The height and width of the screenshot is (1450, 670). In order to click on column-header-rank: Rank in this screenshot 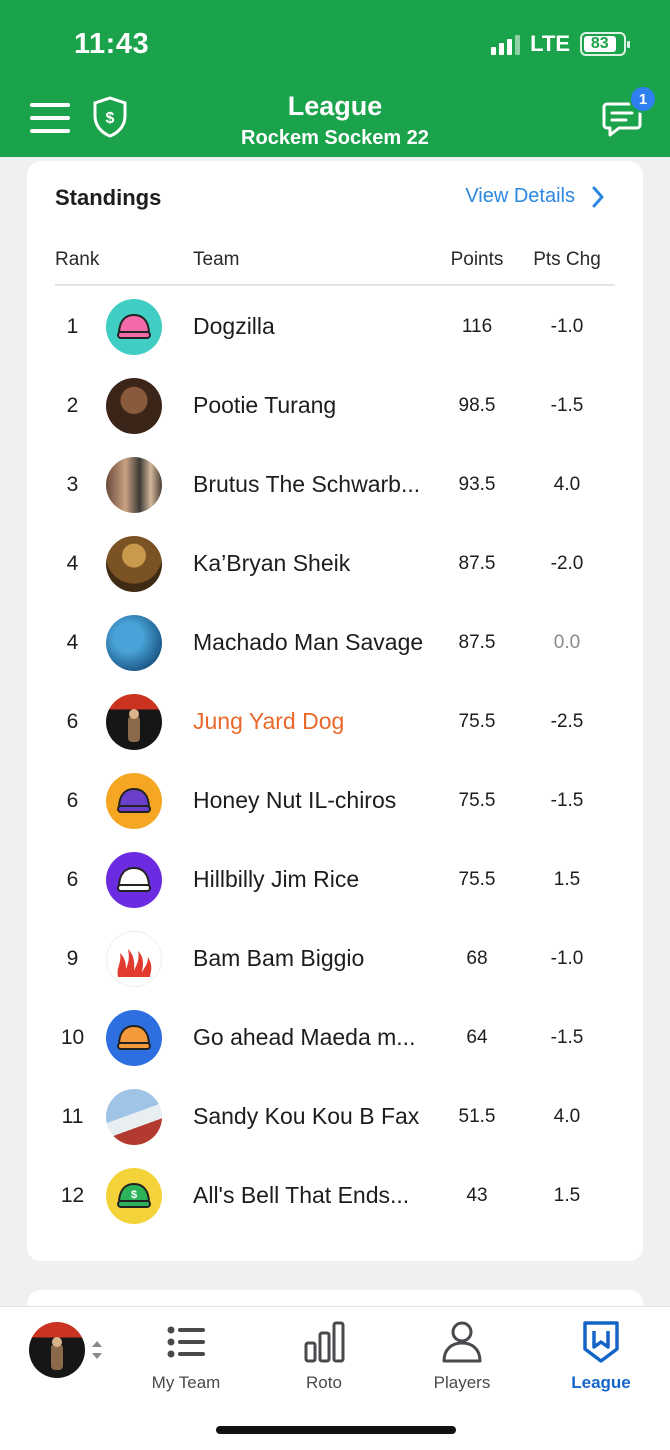, I will do `click(77, 259)`.